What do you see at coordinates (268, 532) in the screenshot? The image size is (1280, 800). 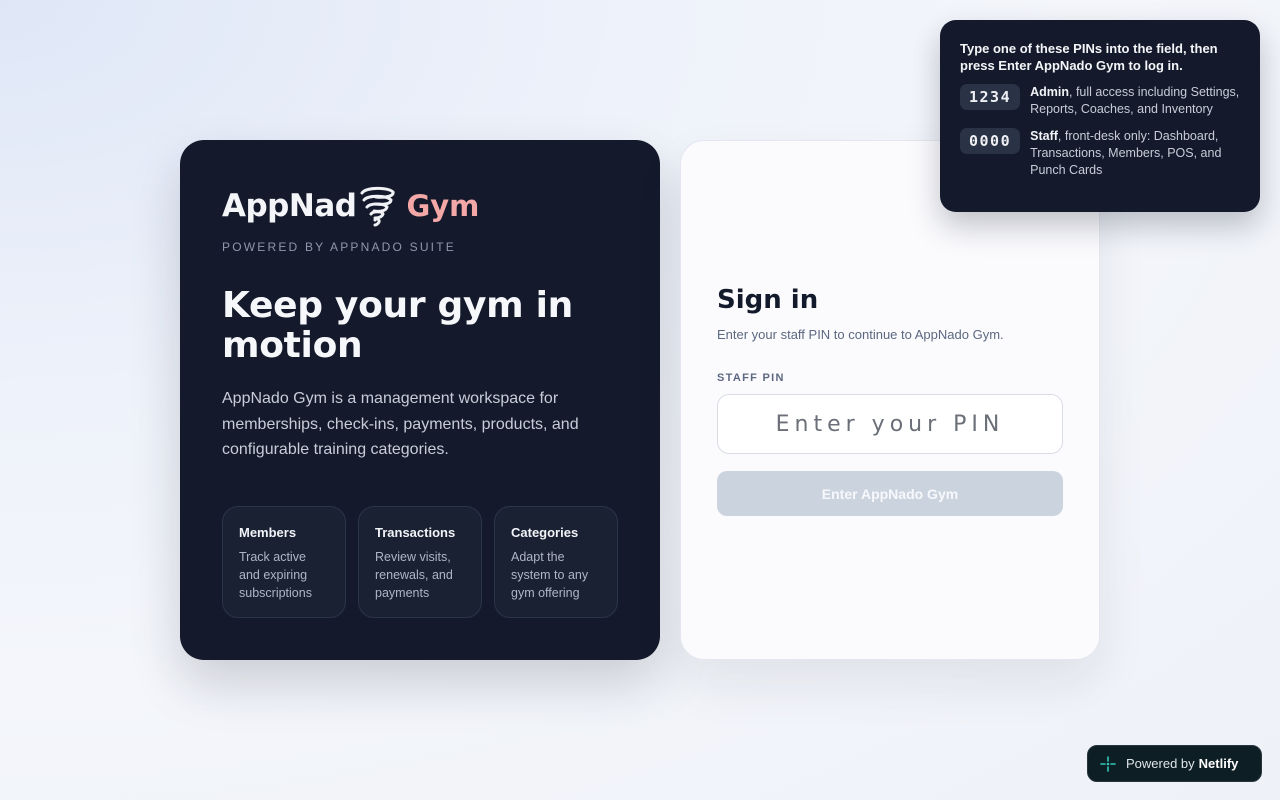 I see `feature-title: Members` at bounding box center [268, 532].